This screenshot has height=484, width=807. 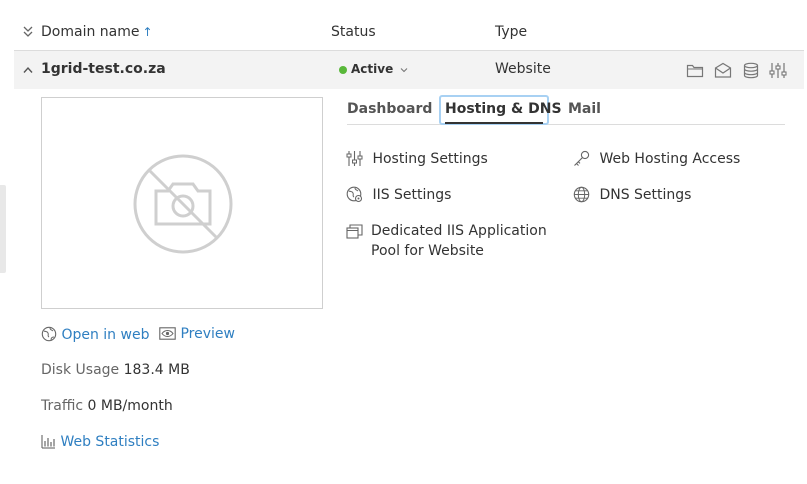 I want to click on dedicated-iis-pool-label-line2: Pool for Website, so click(x=427, y=251).